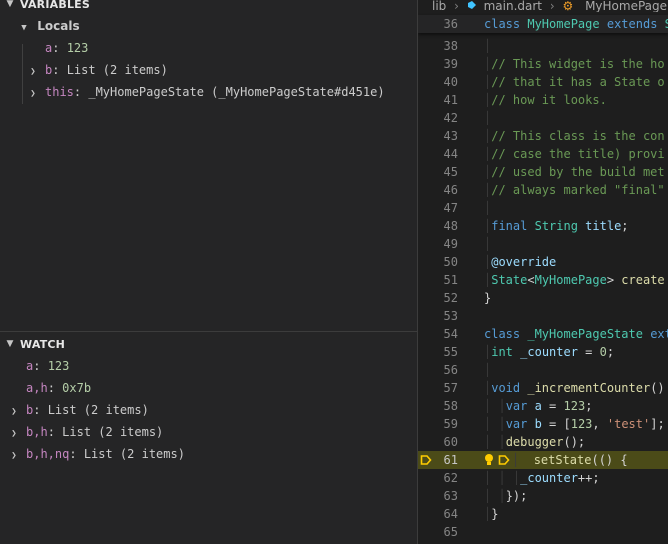 The width and height of the screenshot is (668, 544). Describe the element at coordinates (520, 406) in the screenshot. I see `code-token: var` at that location.